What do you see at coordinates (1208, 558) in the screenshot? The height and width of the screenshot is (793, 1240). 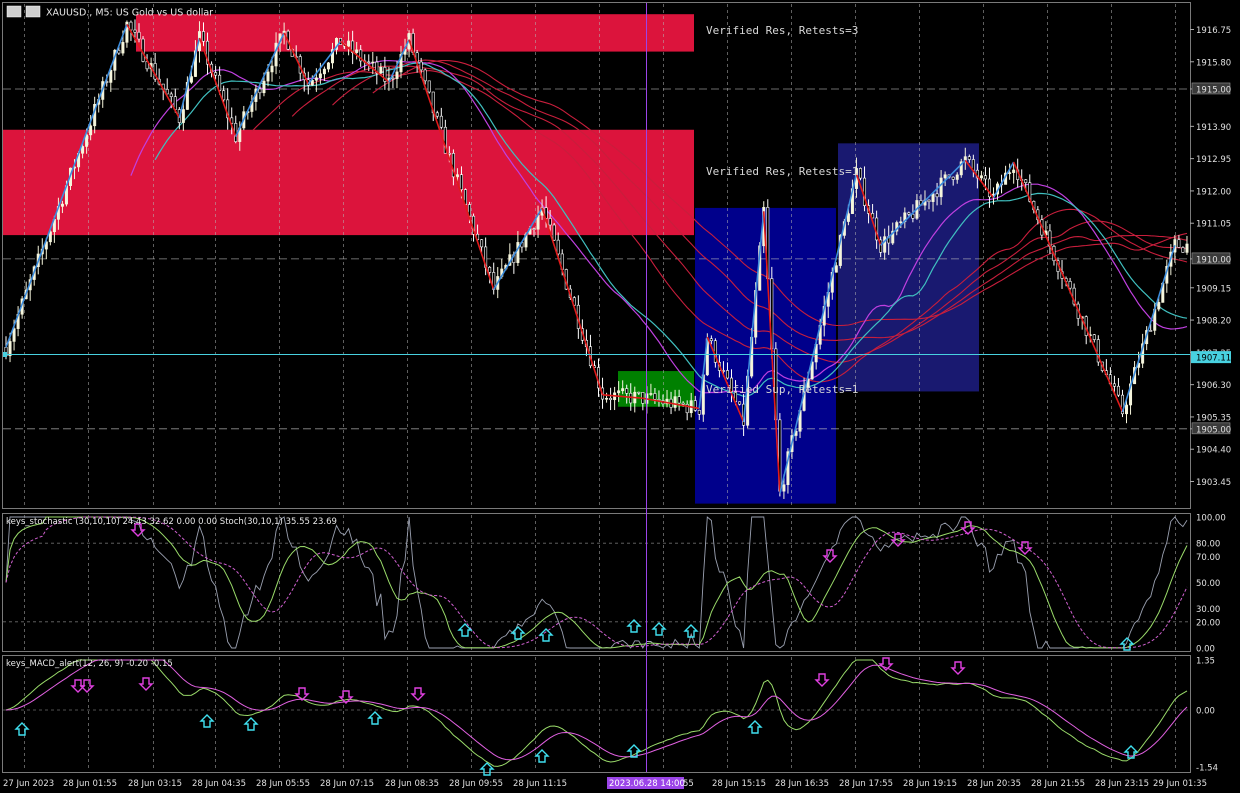 I see `stoch-tick-label: 70.00` at bounding box center [1208, 558].